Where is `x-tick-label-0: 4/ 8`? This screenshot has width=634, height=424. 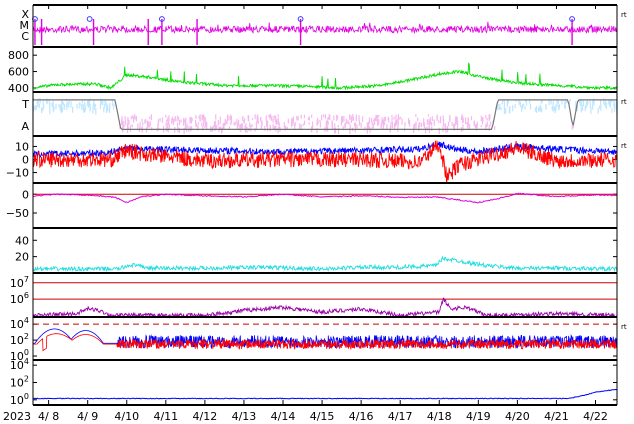
x-tick-label-0: 4/ 8 is located at coordinates (48, 416).